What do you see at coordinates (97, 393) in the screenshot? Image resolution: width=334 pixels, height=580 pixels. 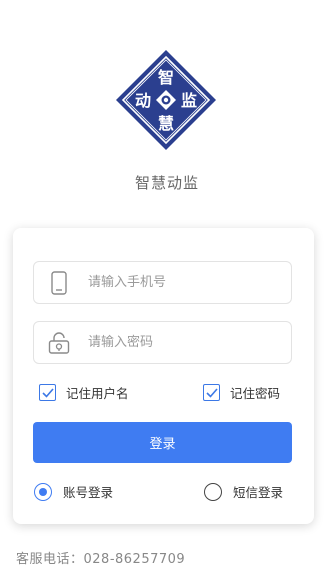 I see `remember-username-label: 记住用户名` at bounding box center [97, 393].